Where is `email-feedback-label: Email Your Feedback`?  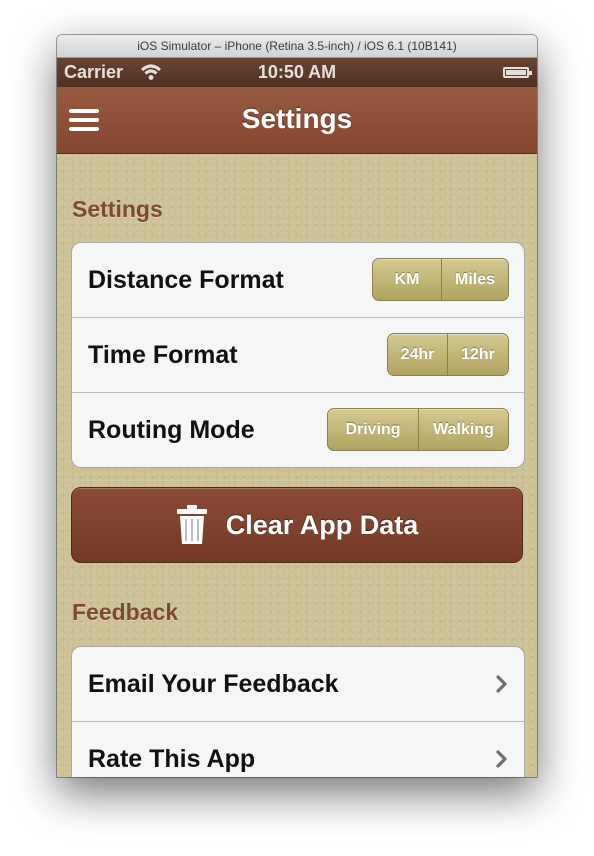 email-feedback-label: Email Your Feedback is located at coordinates (213, 684).